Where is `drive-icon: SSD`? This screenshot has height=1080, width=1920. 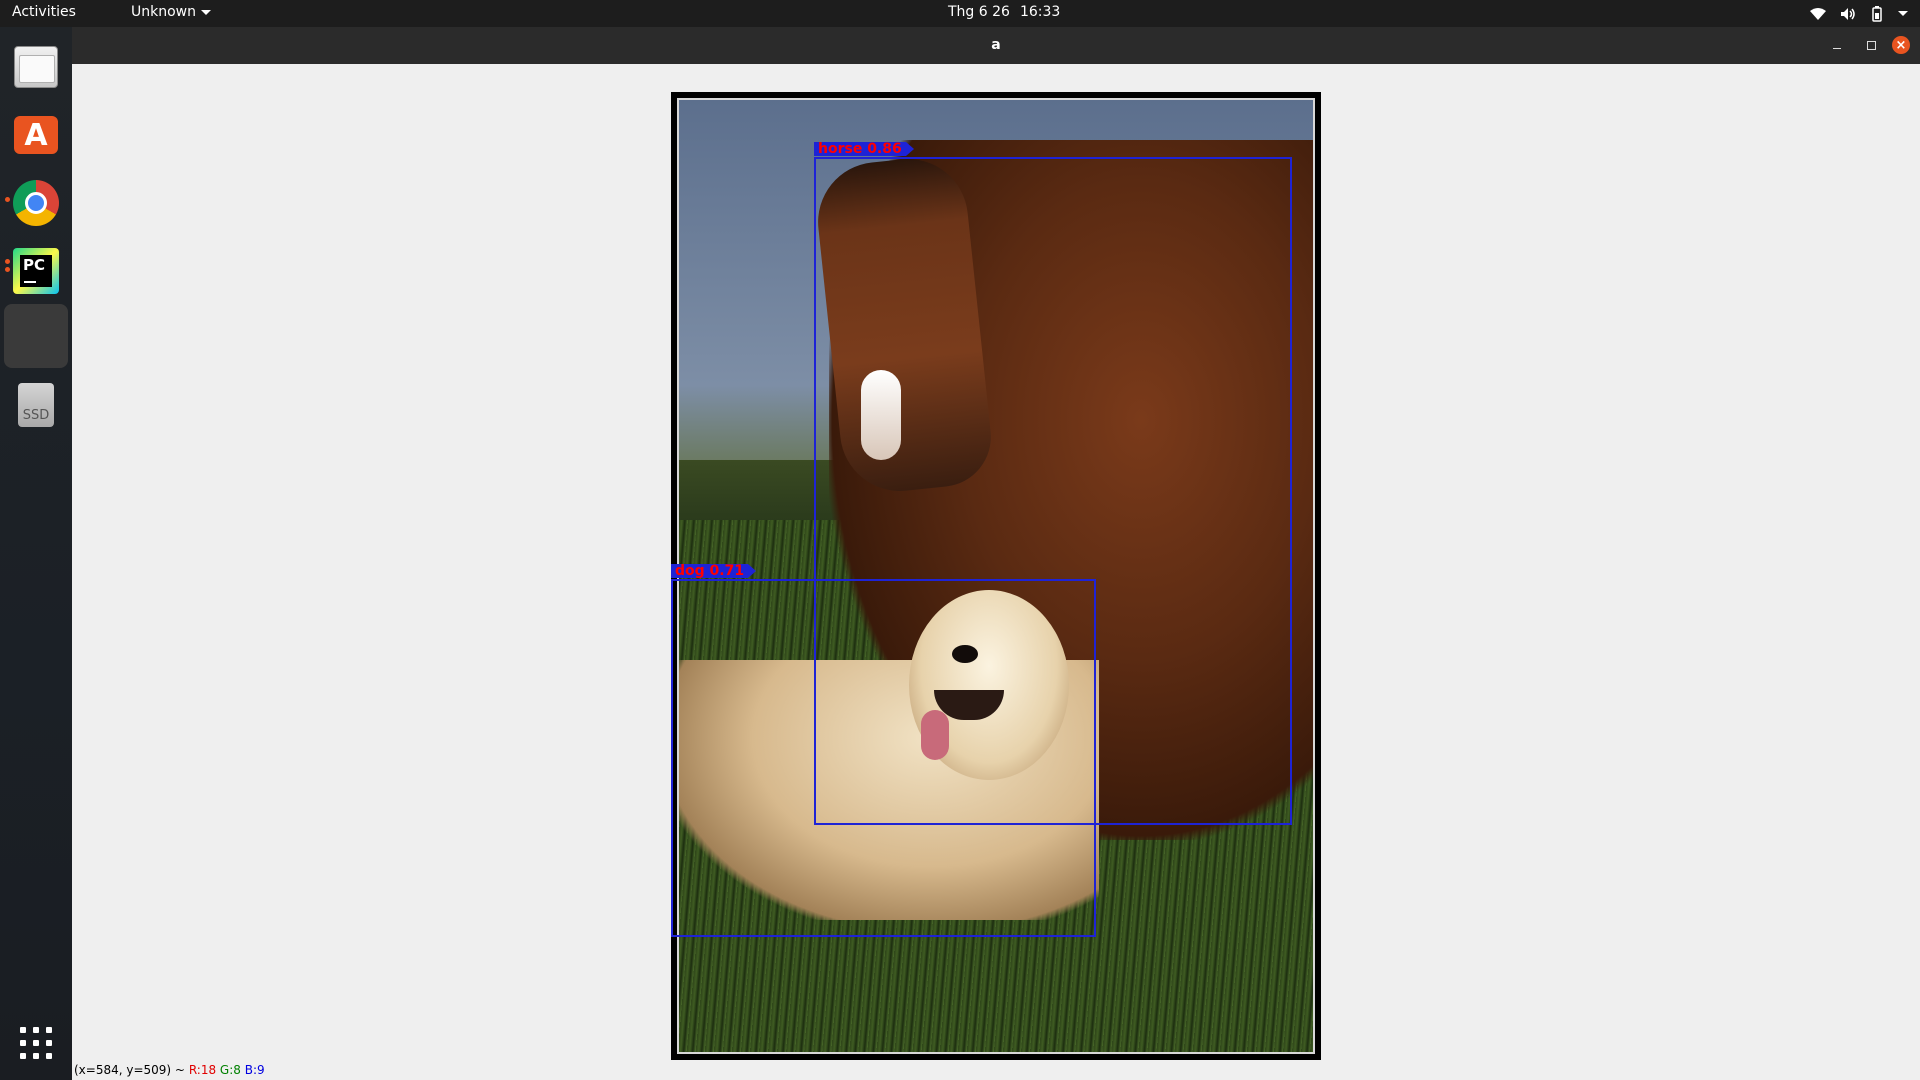 drive-icon: SSD is located at coordinates (36, 405).